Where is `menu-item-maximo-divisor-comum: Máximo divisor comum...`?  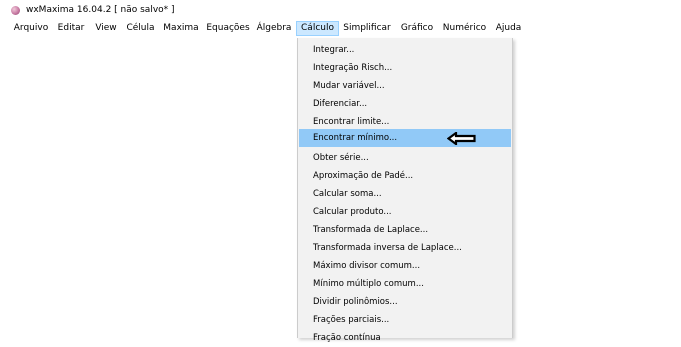 menu-item-maximo-divisor-comum: Máximo divisor comum... is located at coordinates (405, 266).